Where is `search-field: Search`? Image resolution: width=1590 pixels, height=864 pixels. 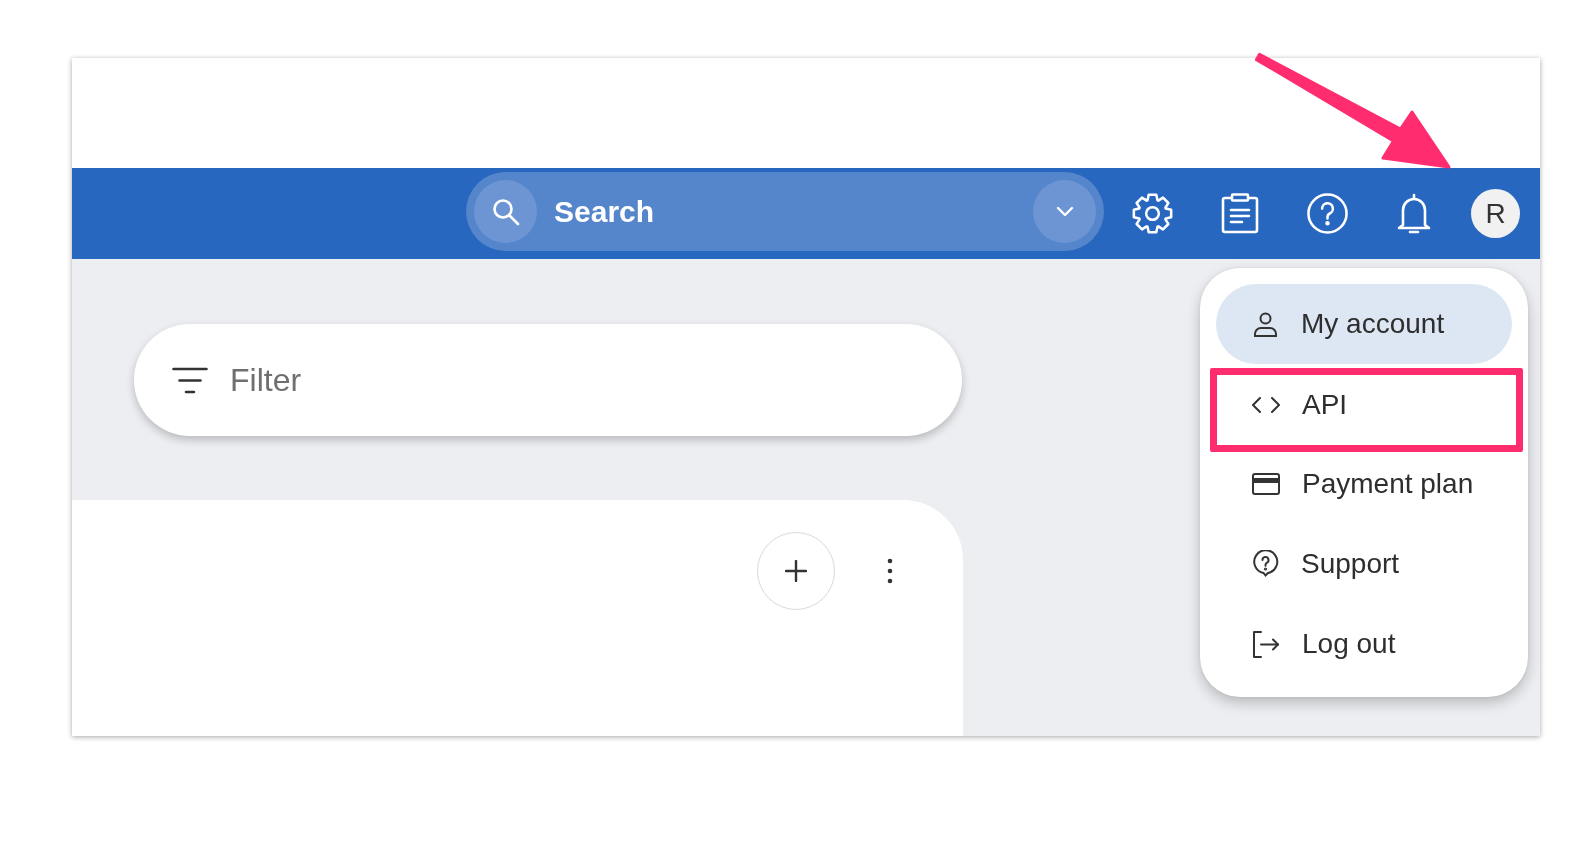 search-field: Search is located at coordinates (785, 211).